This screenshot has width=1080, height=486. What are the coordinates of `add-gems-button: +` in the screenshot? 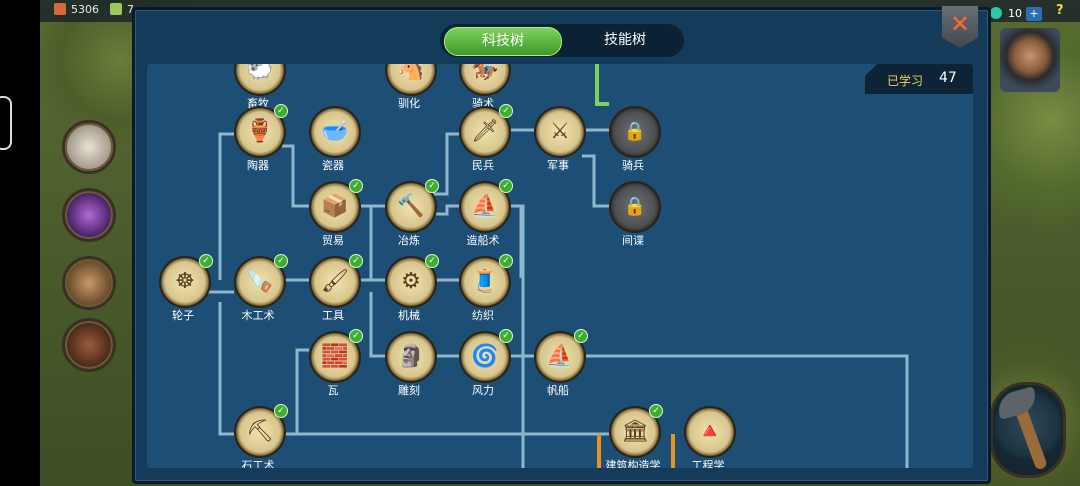 It's located at (1034, 14).